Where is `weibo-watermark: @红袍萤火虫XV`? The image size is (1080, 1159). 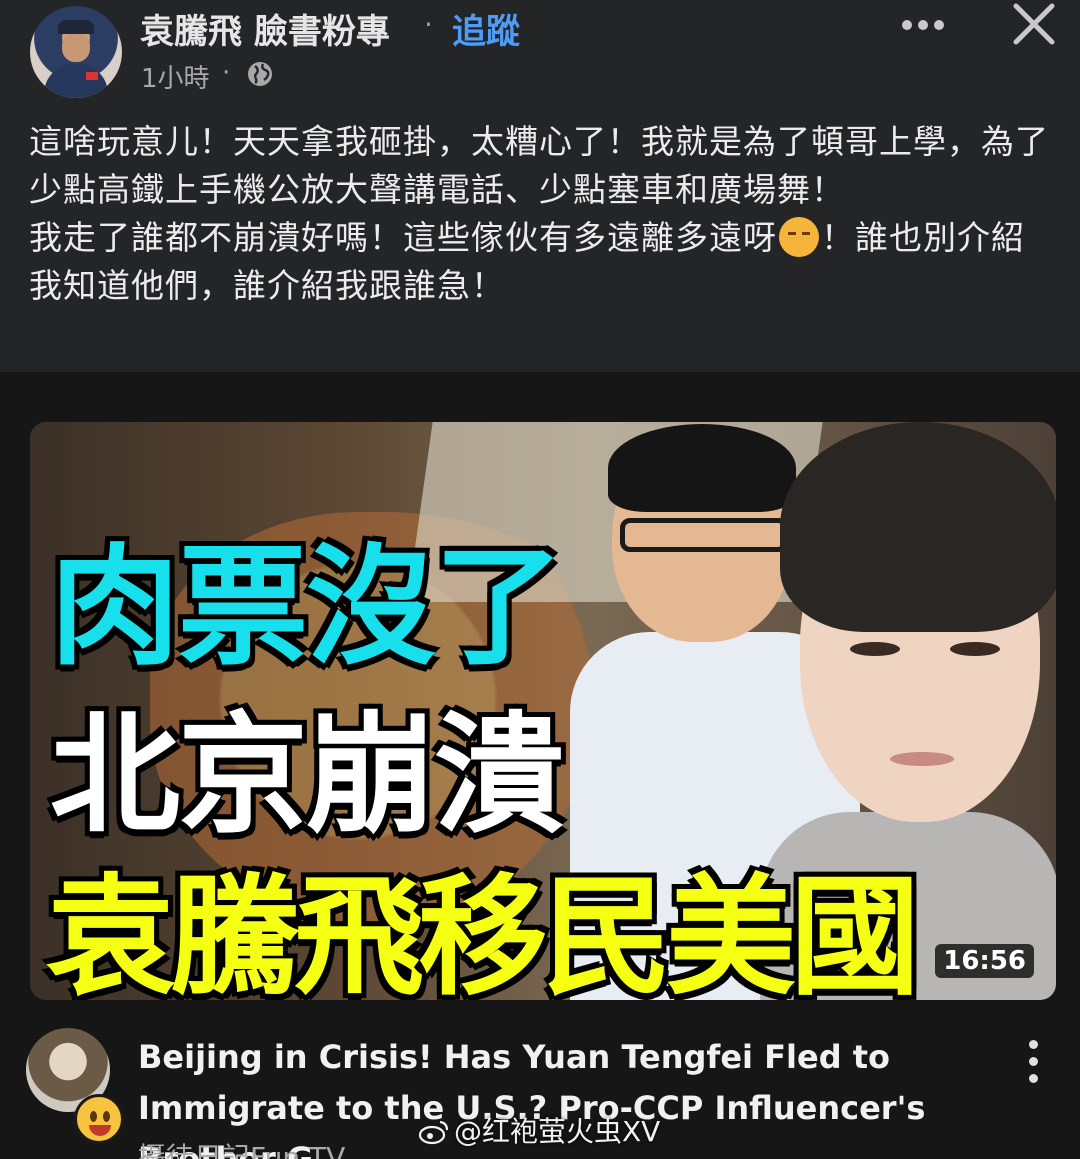 weibo-watermark: @红袍萤火虫XV is located at coordinates (539, 1130).